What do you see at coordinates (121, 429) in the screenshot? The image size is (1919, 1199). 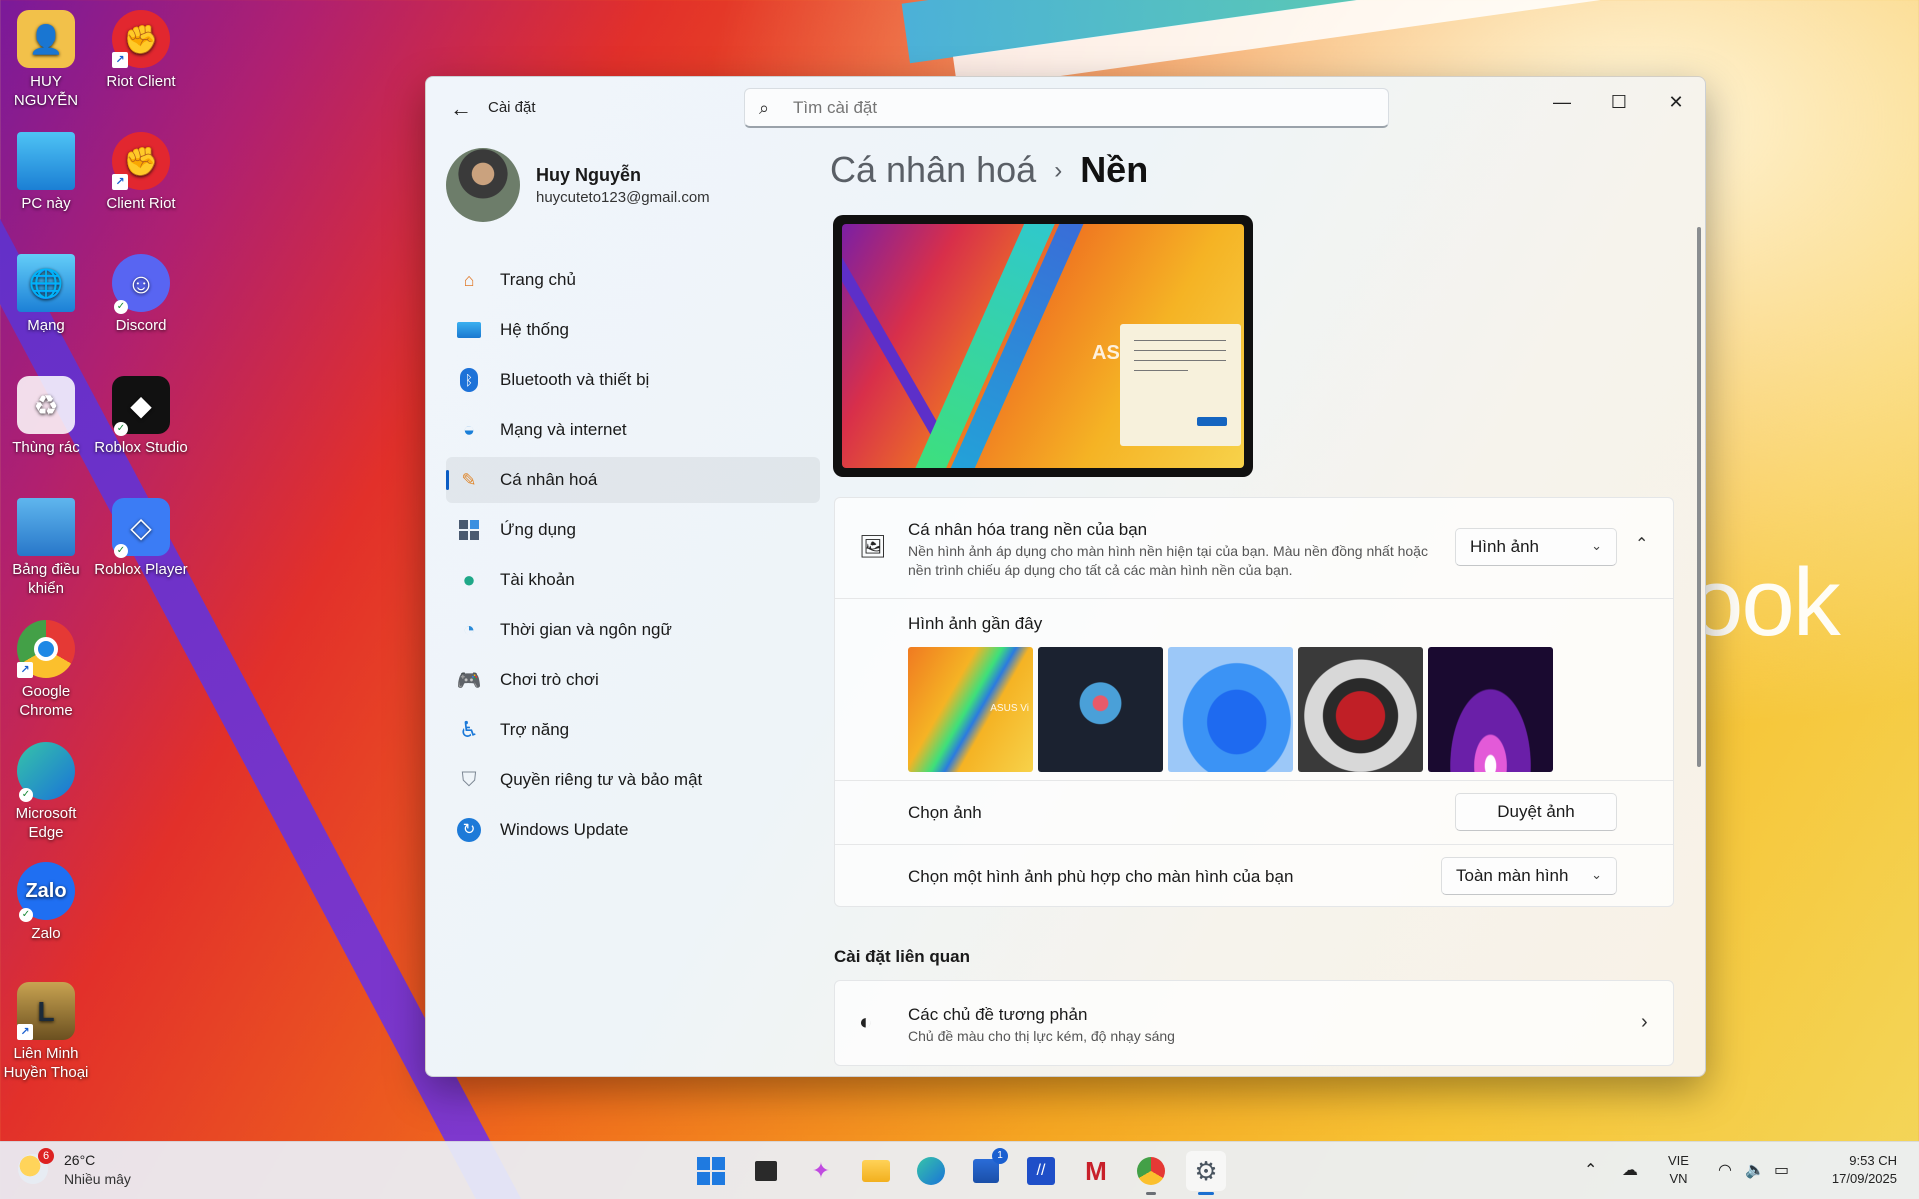 I see `sync-check-icon: ✓` at bounding box center [121, 429].